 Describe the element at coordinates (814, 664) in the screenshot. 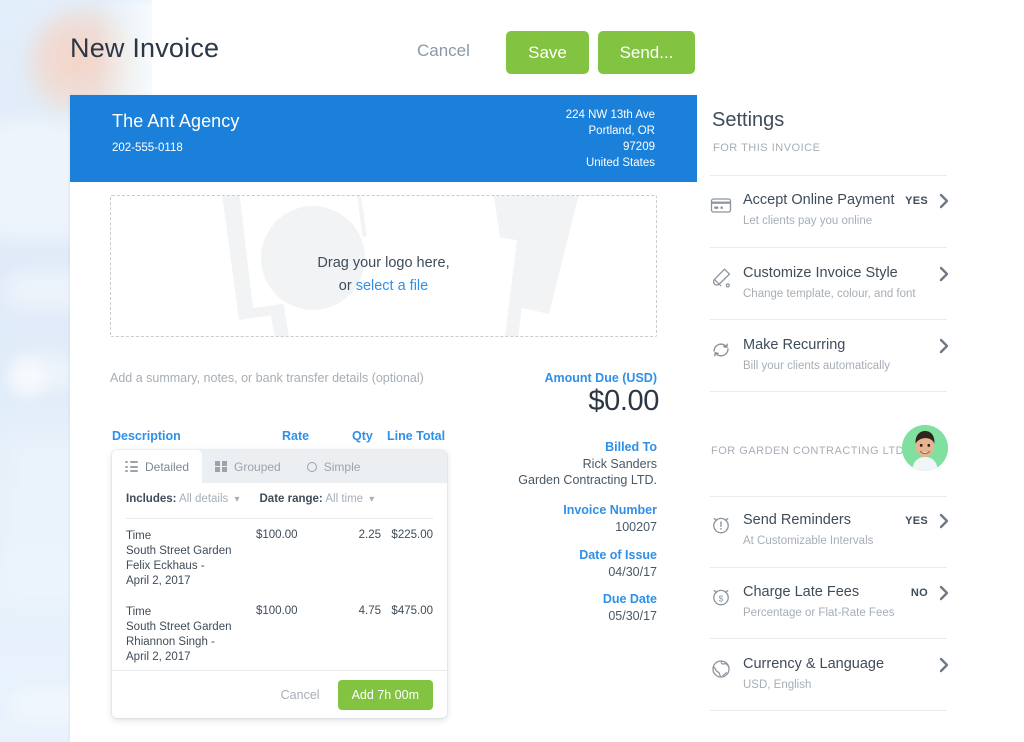

I see `setting-label: Currency & Language` at that location.